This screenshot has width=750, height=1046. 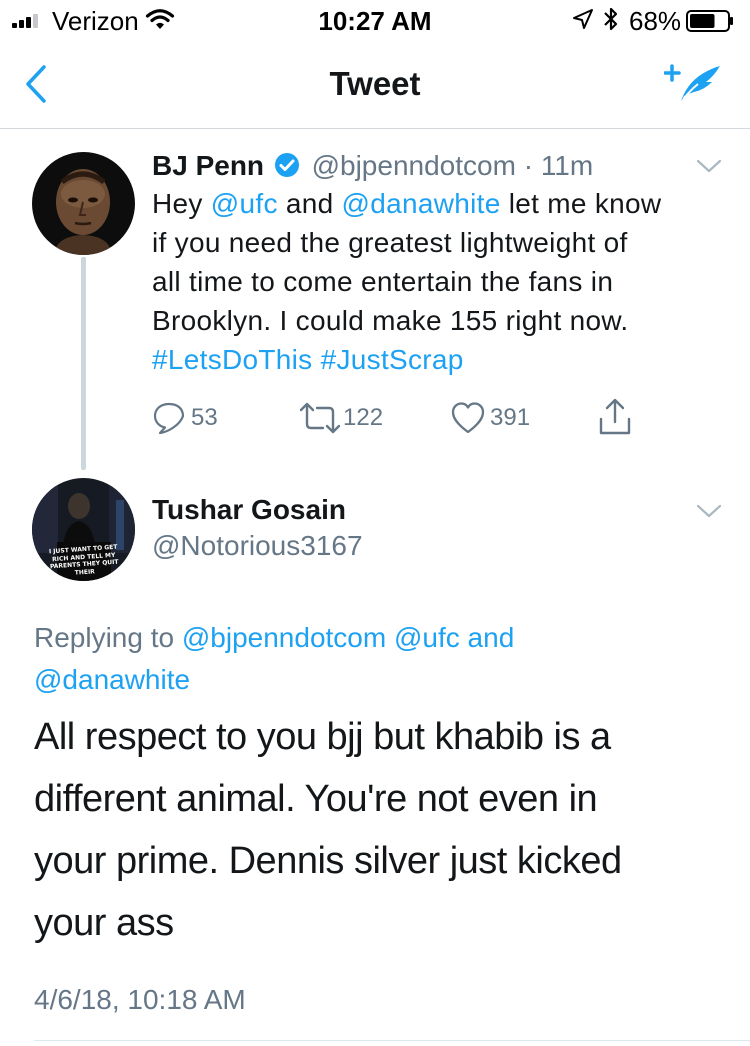 I want to click on tweet-text-line: Hey @ufc and @danawhite let me know, so click(x=406, y=204).